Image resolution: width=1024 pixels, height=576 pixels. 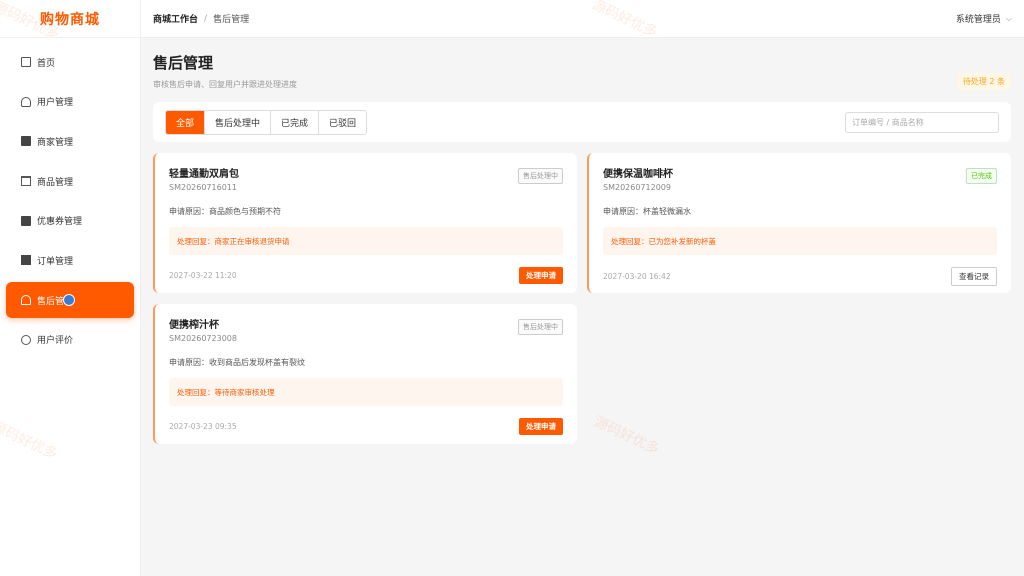 What do you see at coordinates (366, 275) in the screenshot?
I see `card-footer: 2027-03-22 11:20 处理申请` at bounding box center [366, 275].